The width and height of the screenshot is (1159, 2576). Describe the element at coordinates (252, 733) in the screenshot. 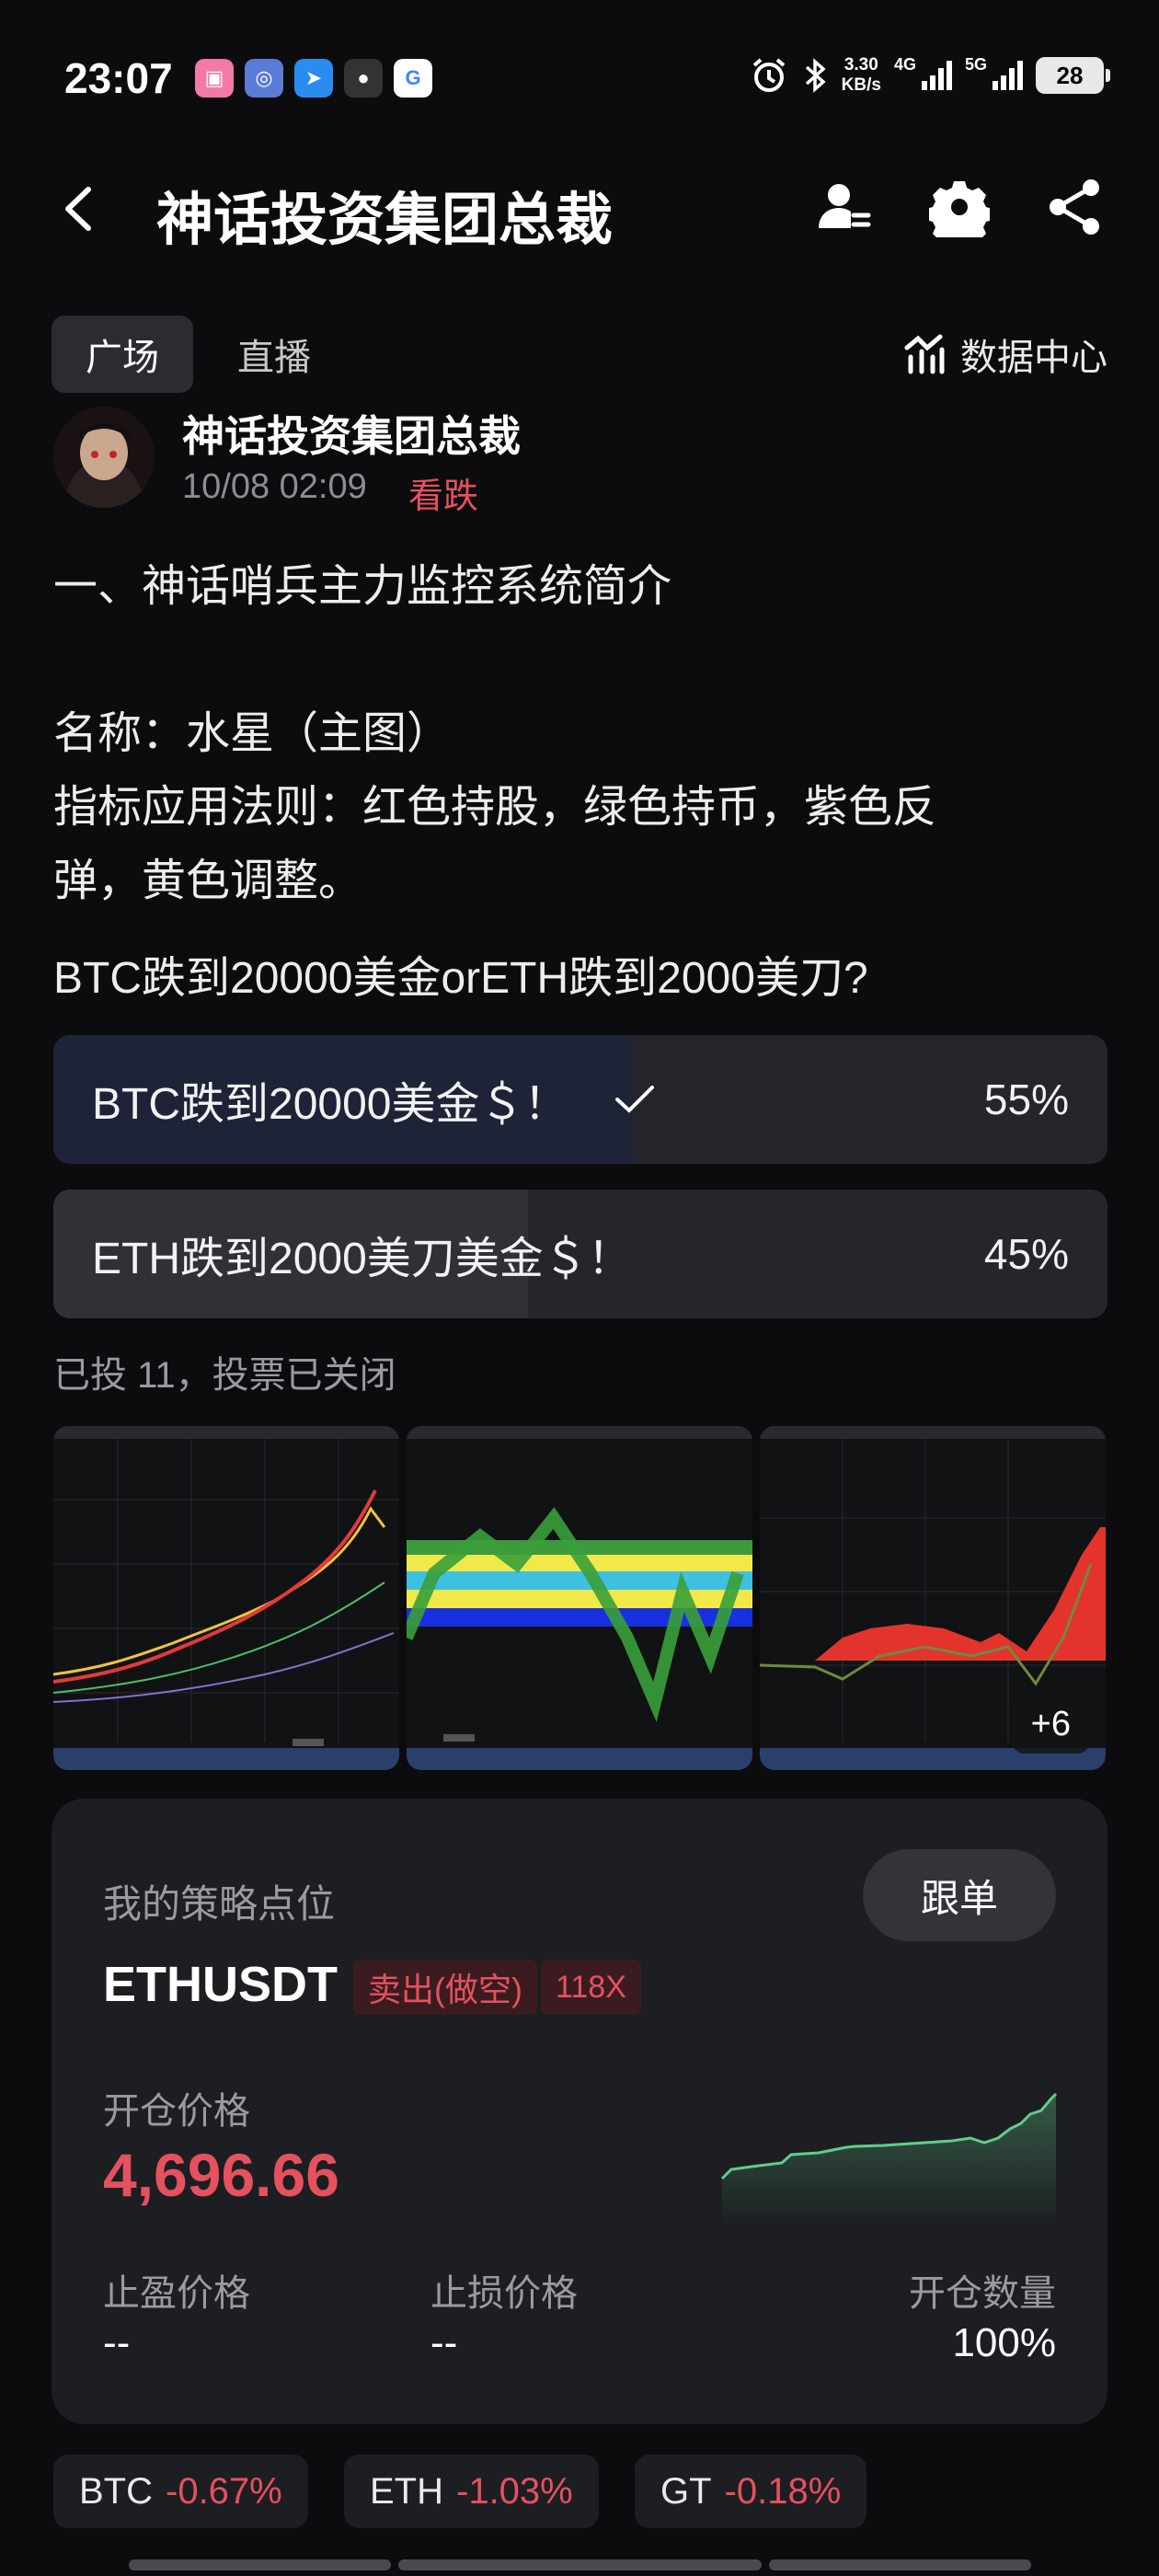

I see `post-line-2: 名称：水星（主图）` at that location.